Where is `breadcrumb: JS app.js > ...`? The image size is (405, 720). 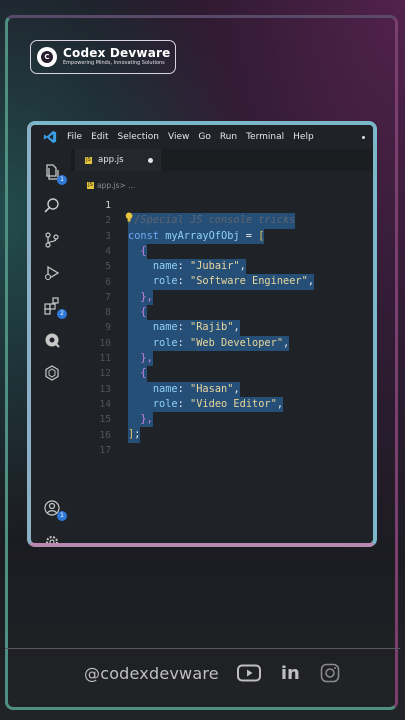
breadcrumb: JS app.js > ... is located at coordinates (111, 185).